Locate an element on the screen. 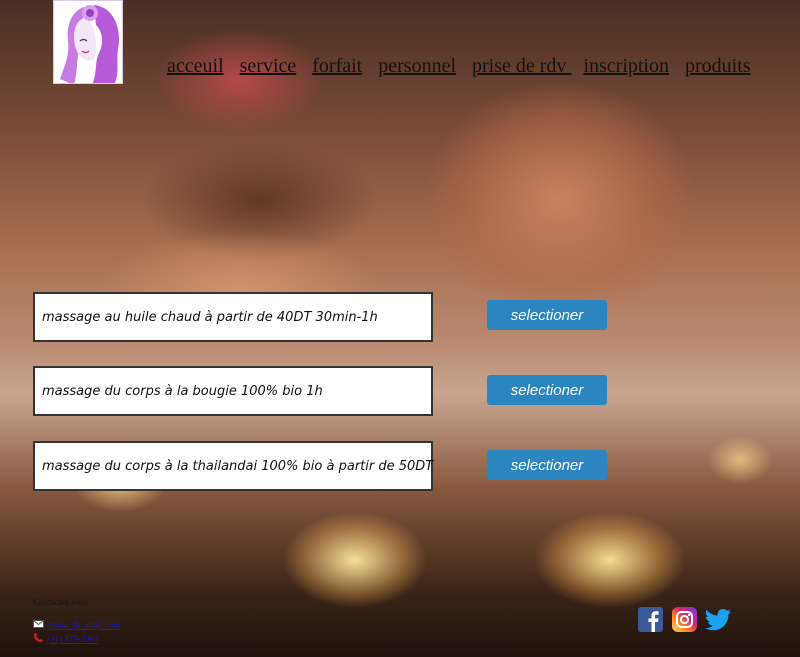  phone-link: (31) 373-2363 is located at coordinates (73, 639).